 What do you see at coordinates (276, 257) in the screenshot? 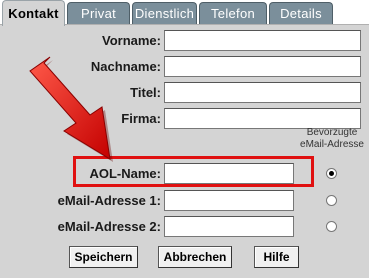
I see `help-button: Hilfe` at bounding box center [276, 257].